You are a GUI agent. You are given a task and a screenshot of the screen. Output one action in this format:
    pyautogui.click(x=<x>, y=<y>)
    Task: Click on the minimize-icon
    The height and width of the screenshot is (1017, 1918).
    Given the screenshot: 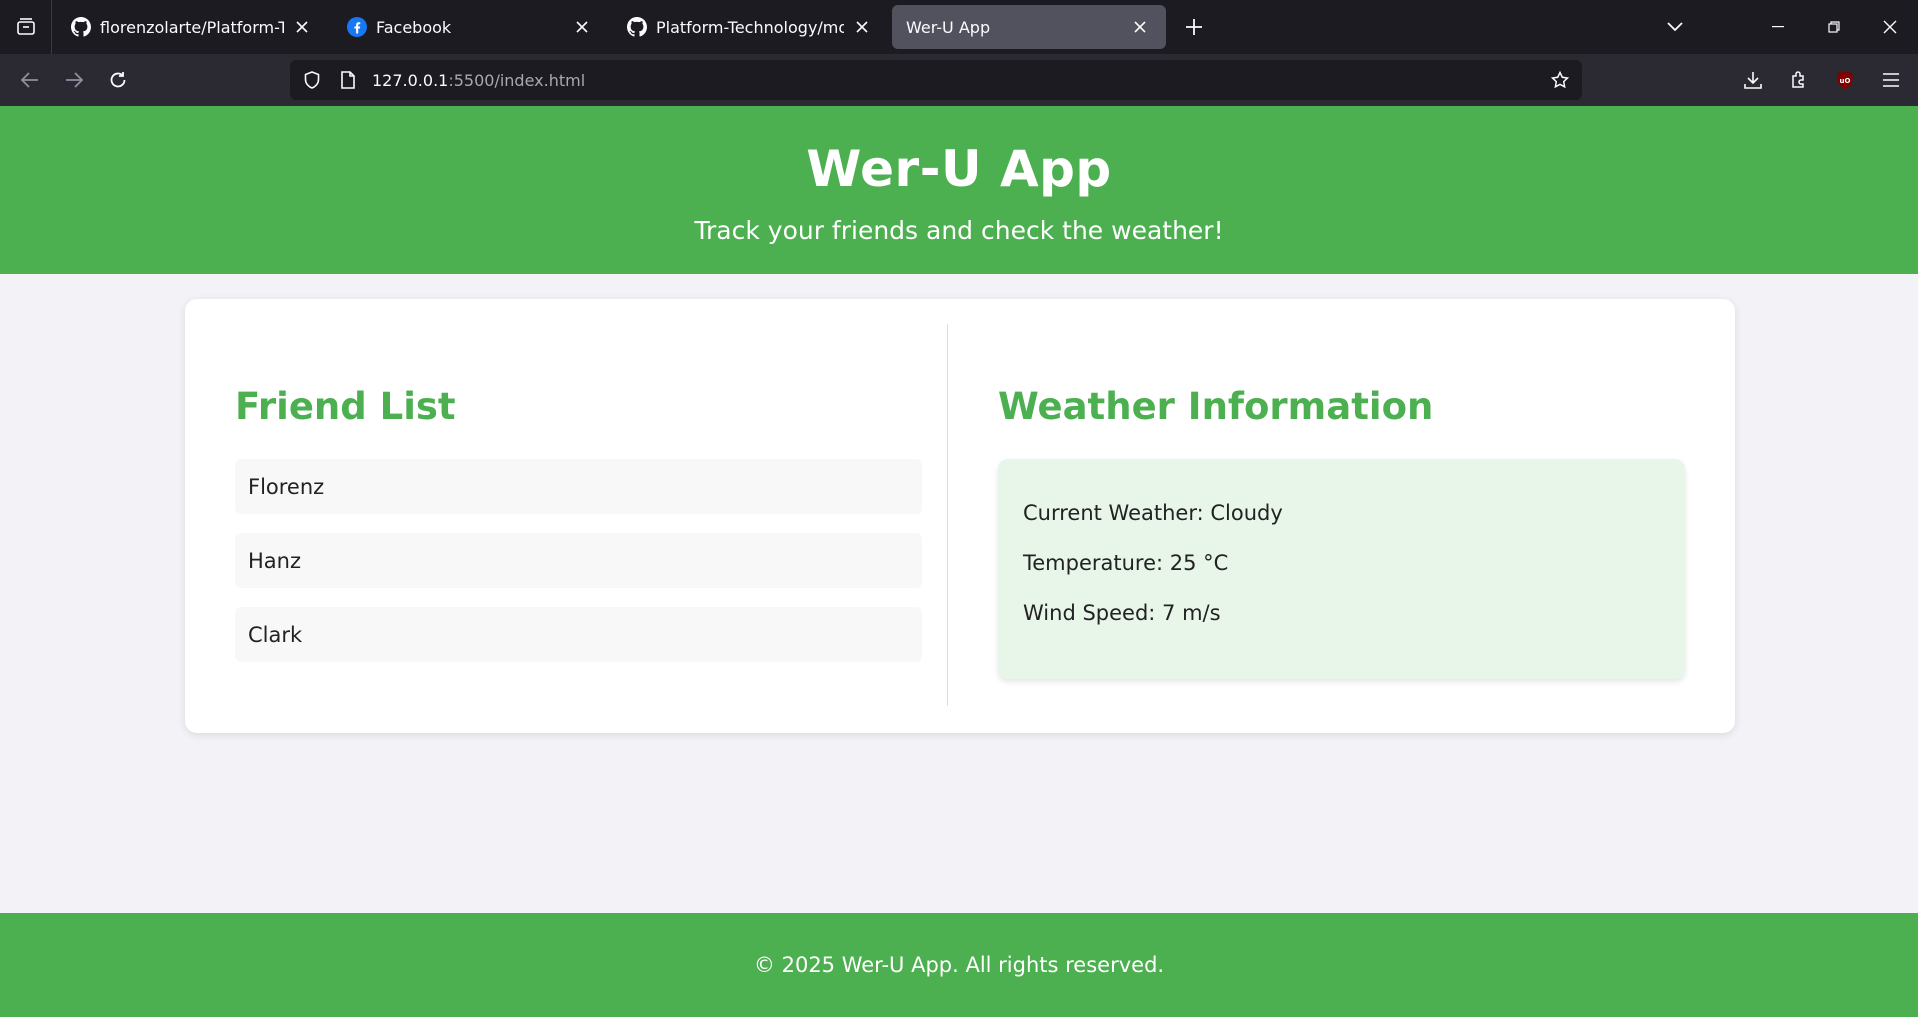 What is the action you would take?
    pyautogui.click(x=1778, y=27)
    